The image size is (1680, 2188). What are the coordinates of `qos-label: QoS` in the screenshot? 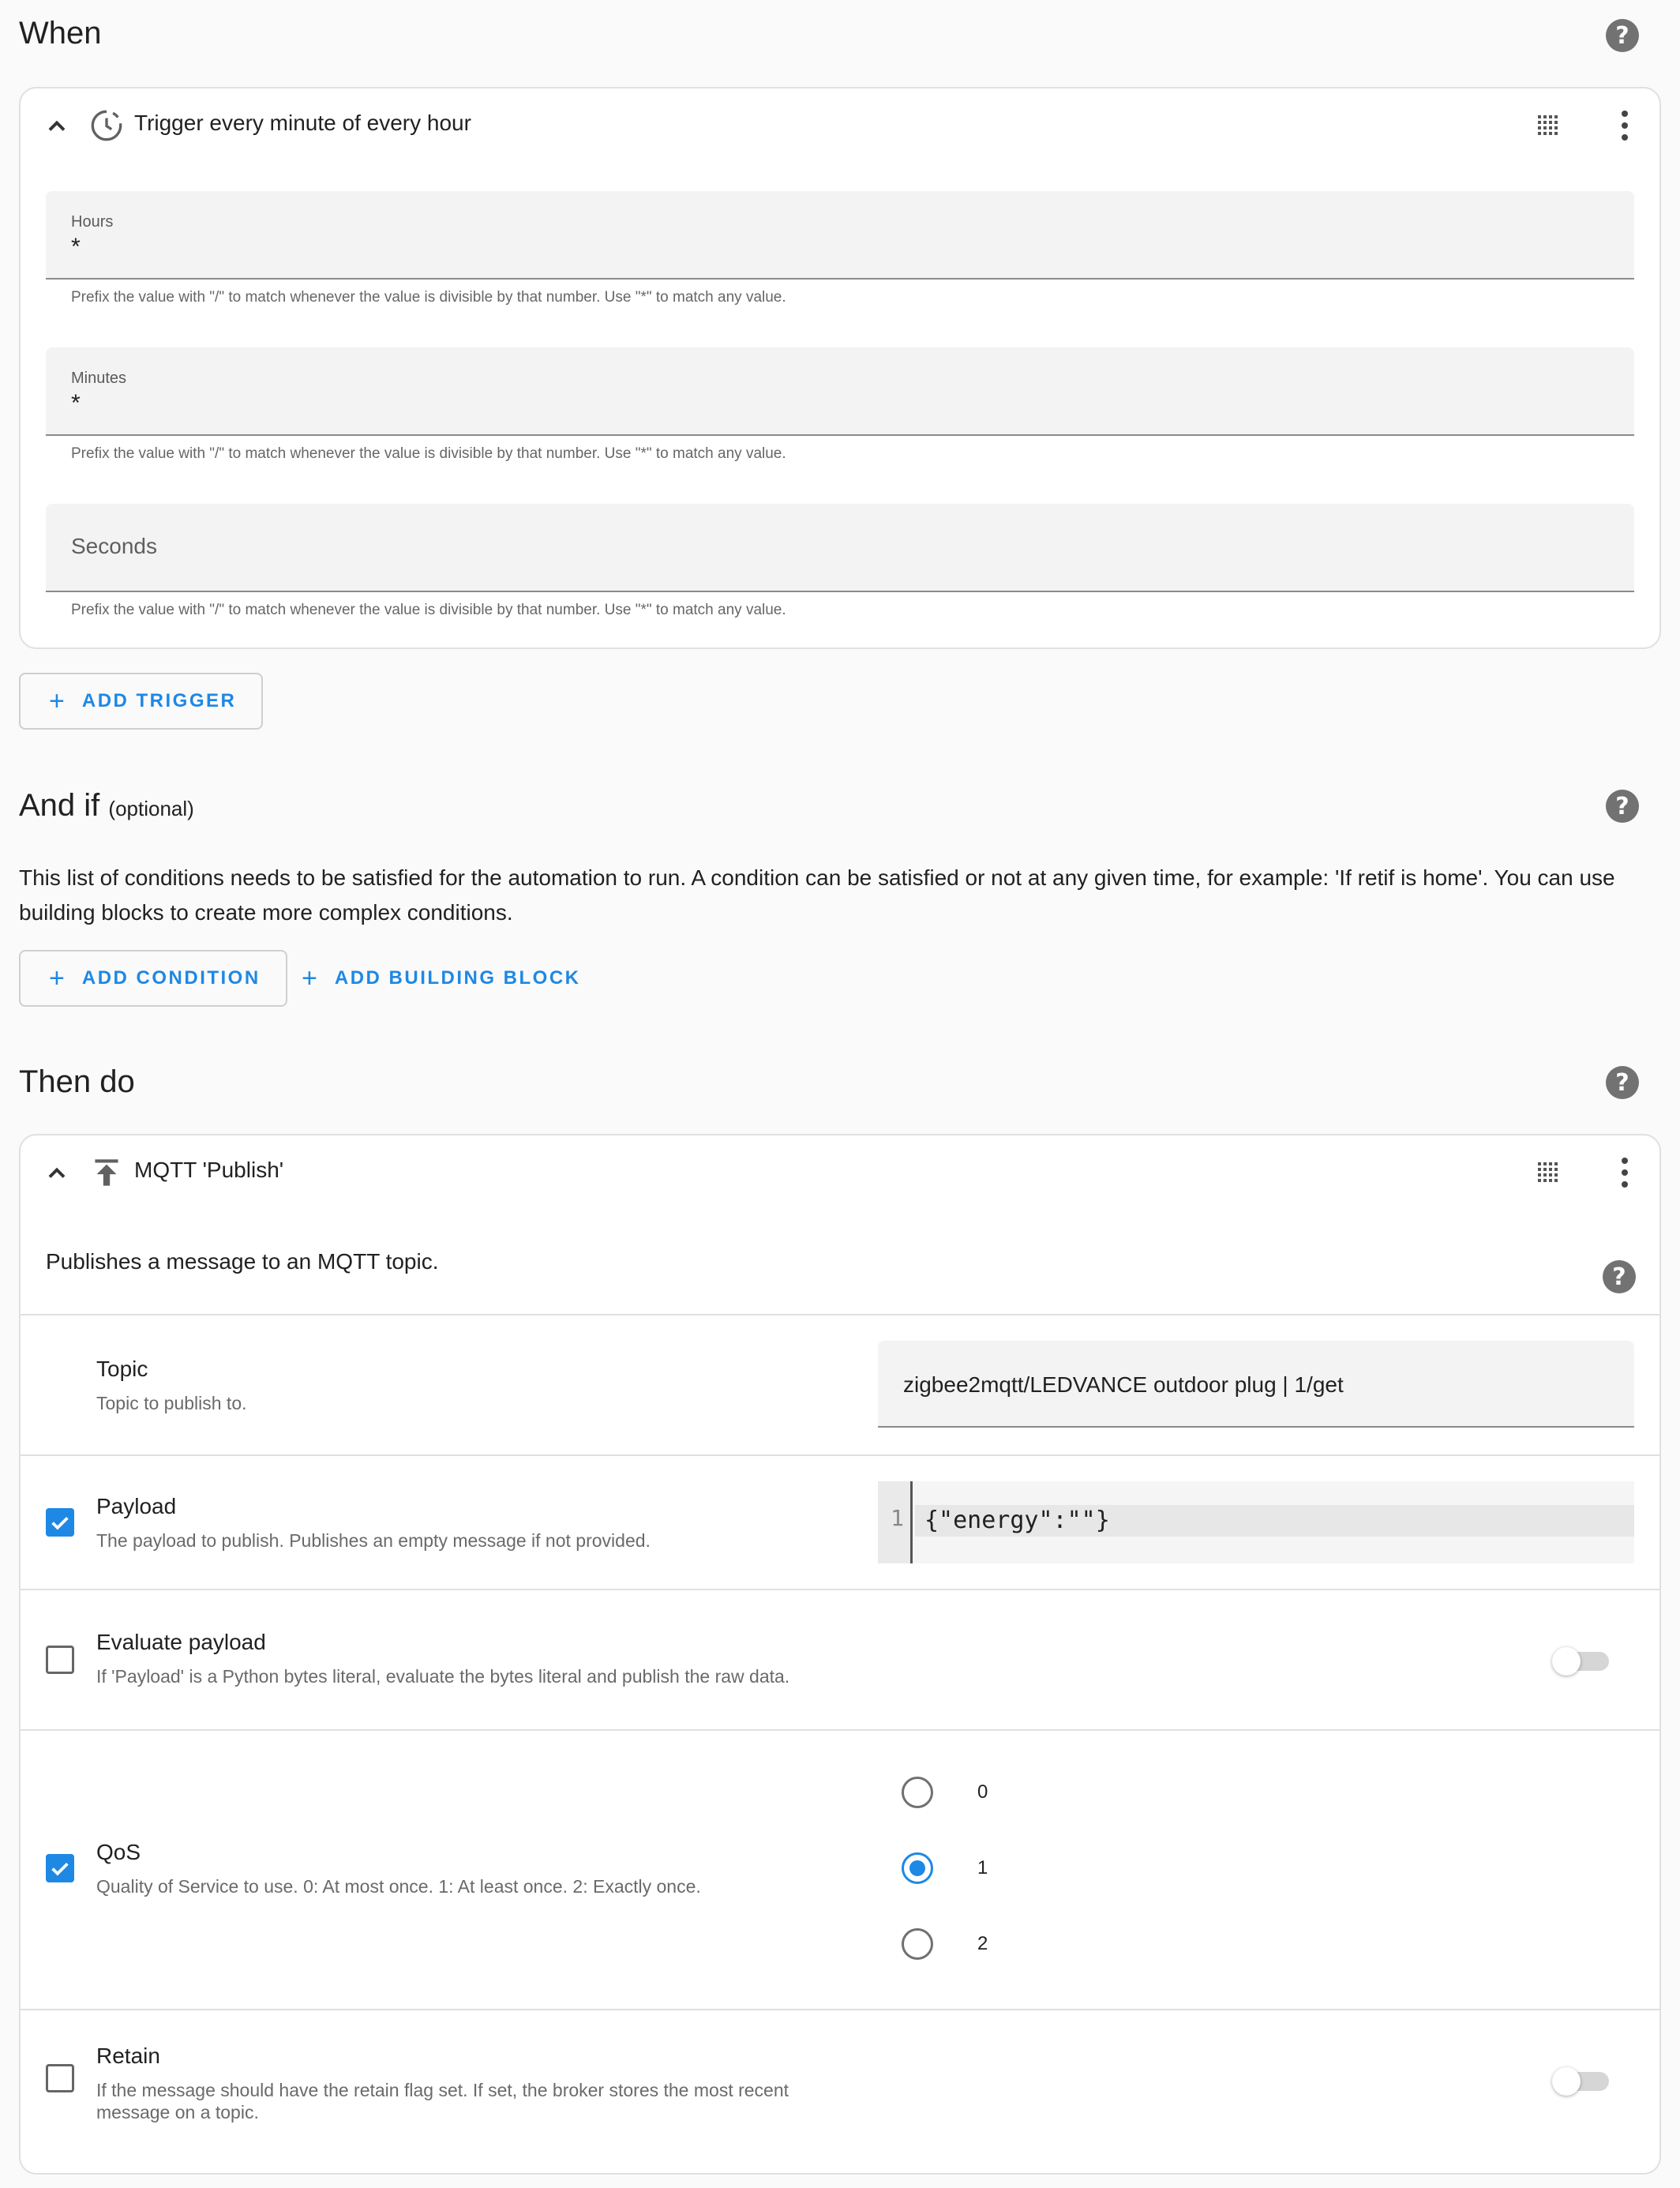 It's located at (118, 1852).